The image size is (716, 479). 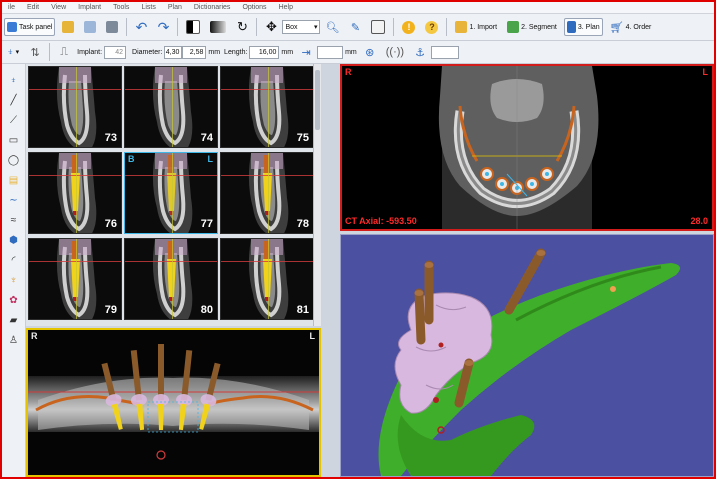 I want to click on arc-tool: ◜, so click(x=14, y=260).